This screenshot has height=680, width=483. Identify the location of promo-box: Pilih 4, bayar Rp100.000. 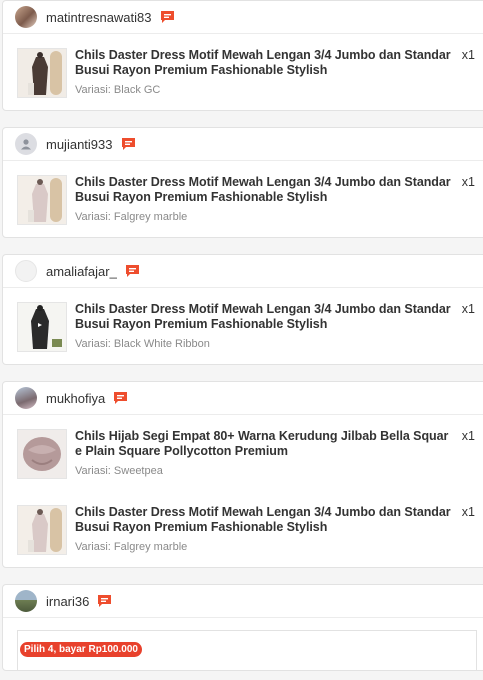
(247, 650).